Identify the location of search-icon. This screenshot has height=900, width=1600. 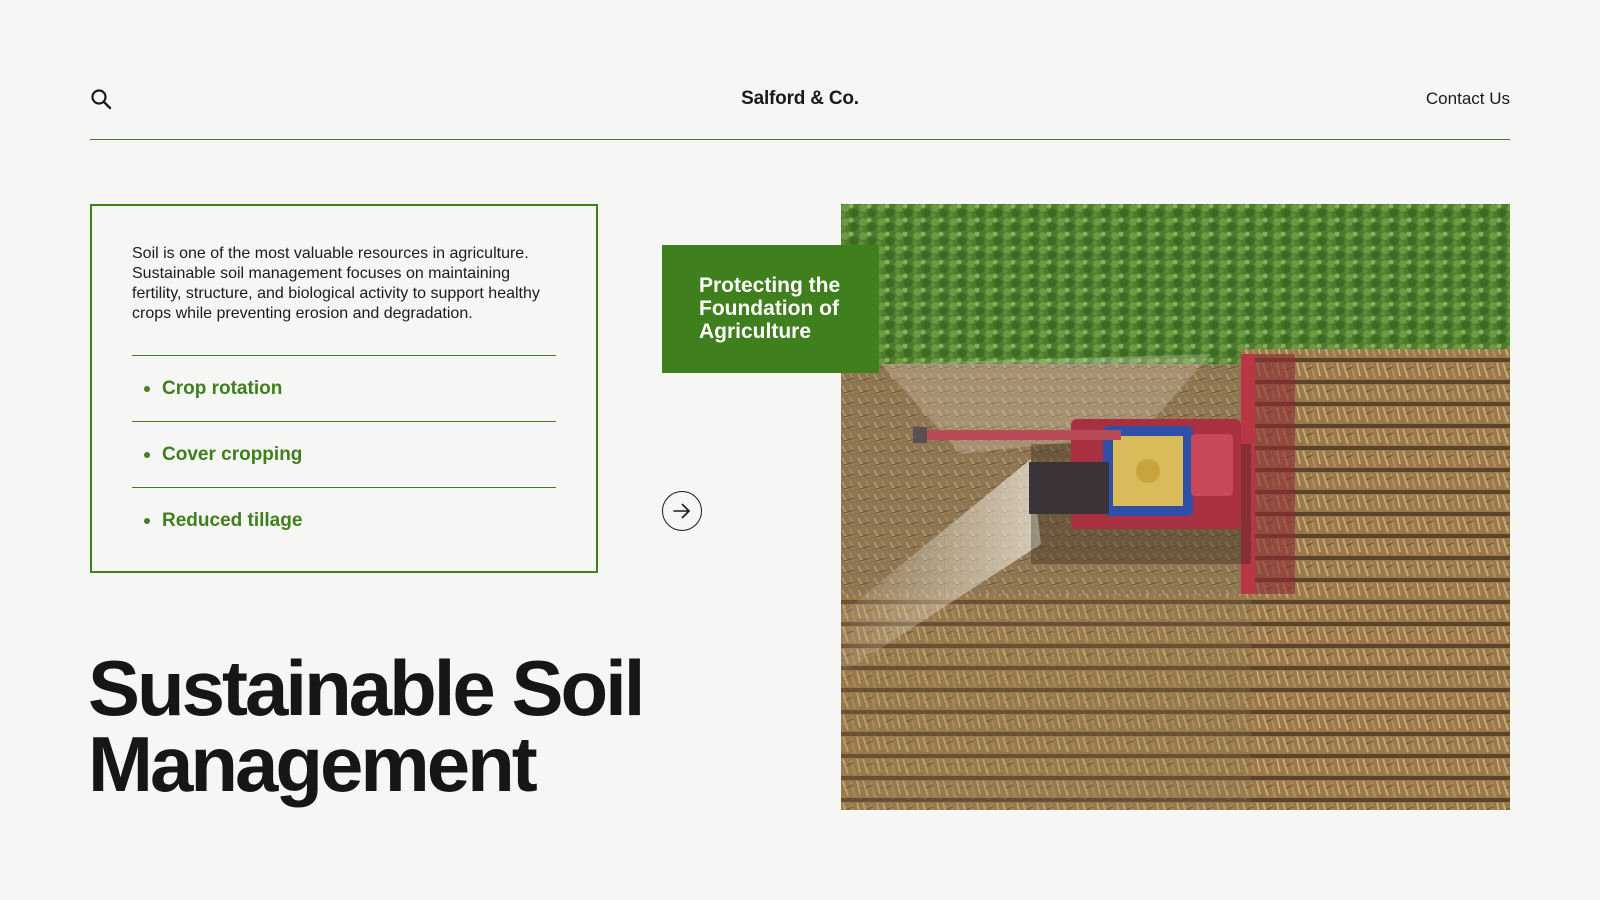
(101, 99).